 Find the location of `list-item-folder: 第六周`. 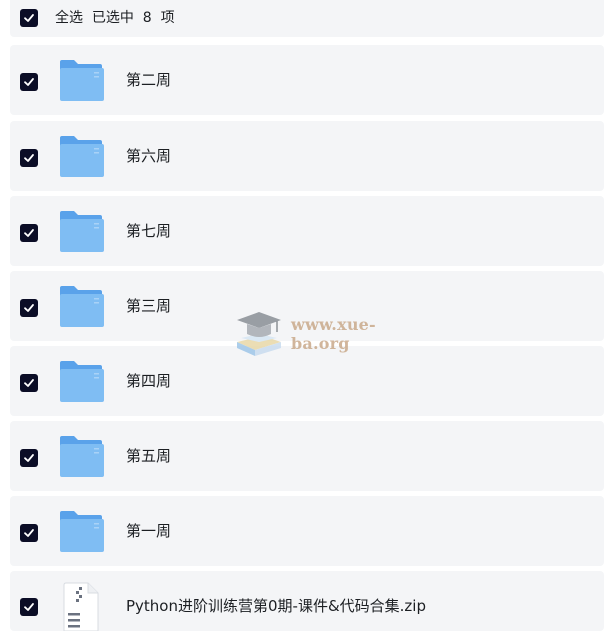

list-item-folder: 第六周 is located at coordinates (307, 156).